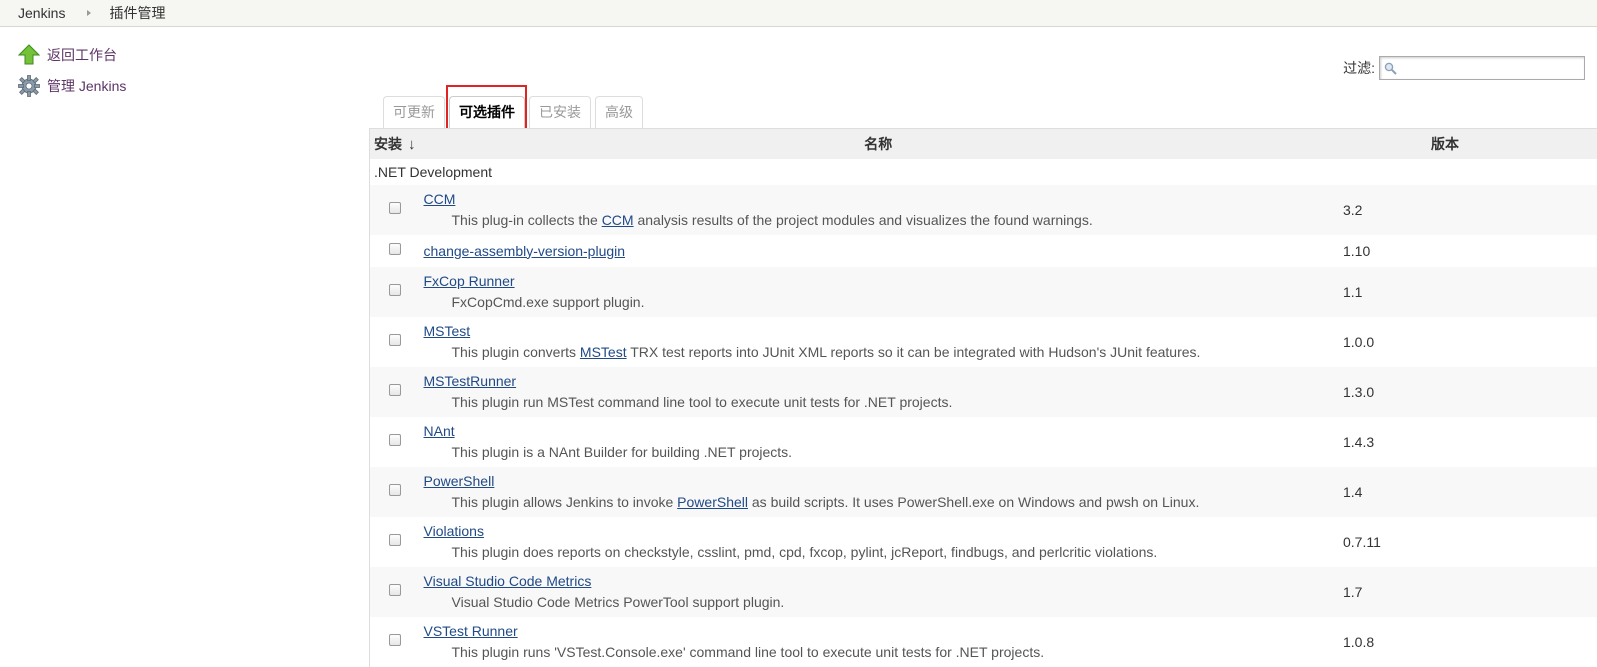 The height and width of the screenshot is (667, 1597). What do you see at coordinates (1467, 442) in the screenshot?
I see `plugin-version: 1.4.3` at bounding box center [1467, 442].